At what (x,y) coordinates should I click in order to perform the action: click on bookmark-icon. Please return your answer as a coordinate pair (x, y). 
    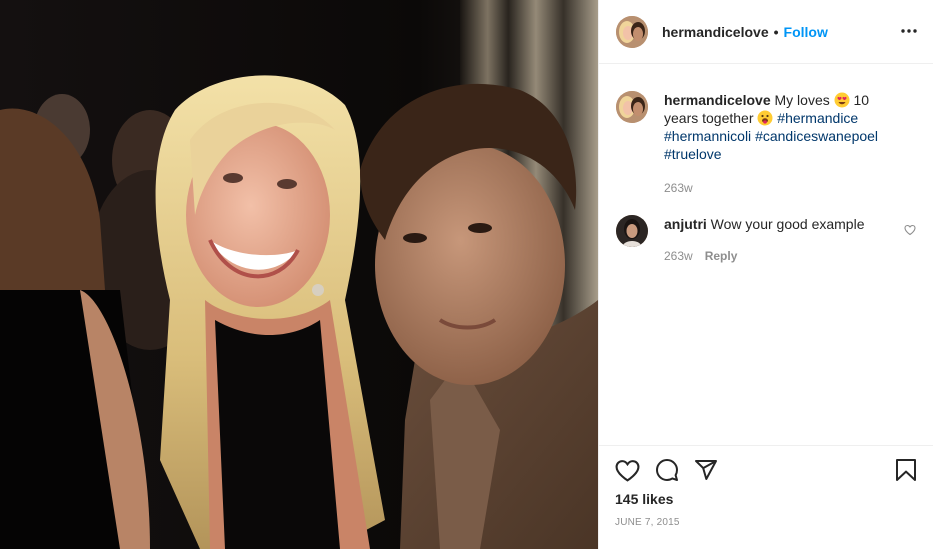
    Looking at the image, I should click on (906, 470).